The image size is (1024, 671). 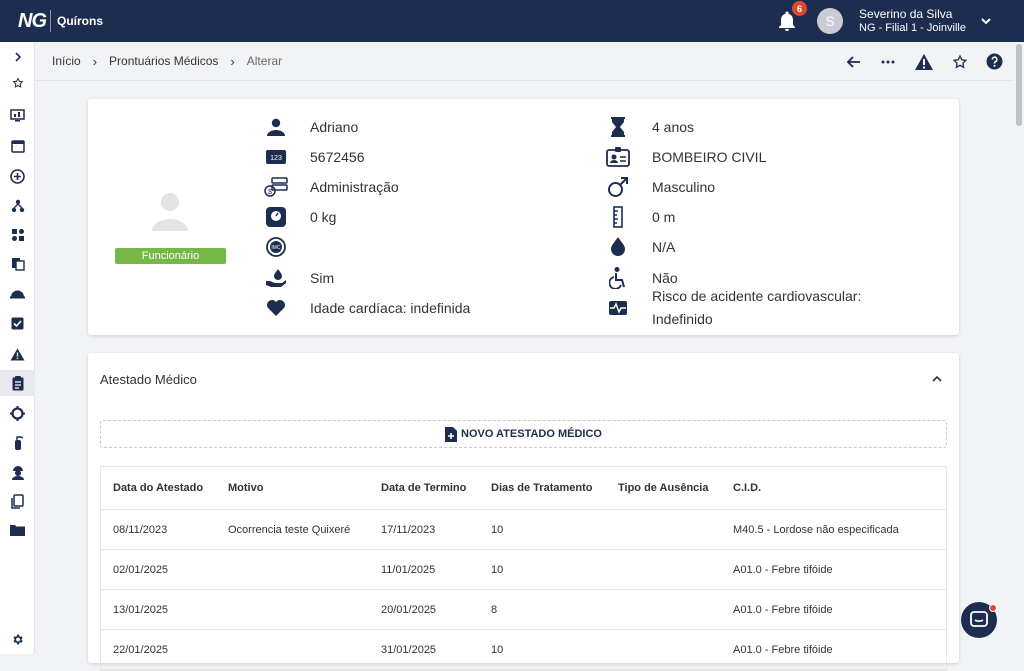 I want to click on calendar-icon, so click(x=17, y=146).